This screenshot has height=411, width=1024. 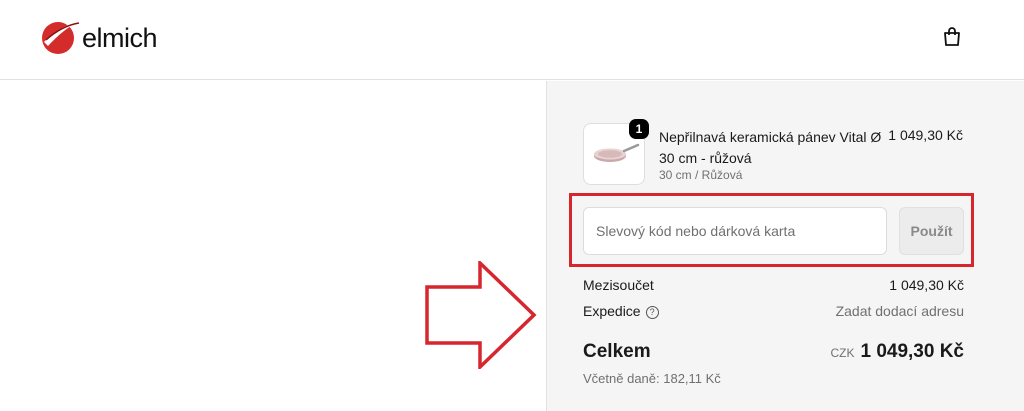 What do you see at coordinates (639, 129) in the screenshot?
I see `quantity-badge: 1` at bounding box center [639, 129].